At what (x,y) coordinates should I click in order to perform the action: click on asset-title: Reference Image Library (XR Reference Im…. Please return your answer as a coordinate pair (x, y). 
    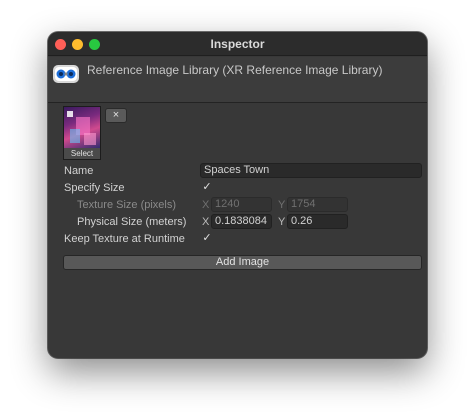
    Looking at the image, I should click on (235, 70).